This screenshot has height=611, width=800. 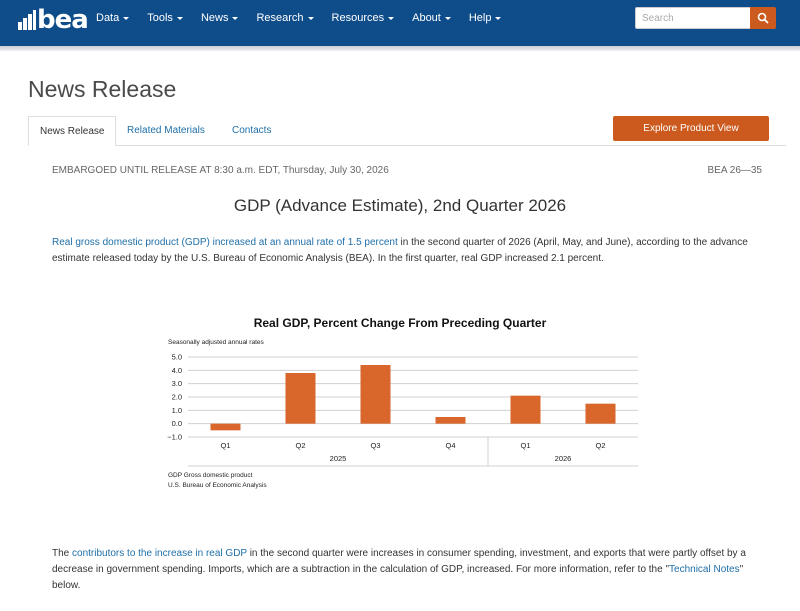 What do you see at coordinates (177, 370) in the screenshot?
I see `y-tick-label: 4.0` at bounding box center [177, 370].